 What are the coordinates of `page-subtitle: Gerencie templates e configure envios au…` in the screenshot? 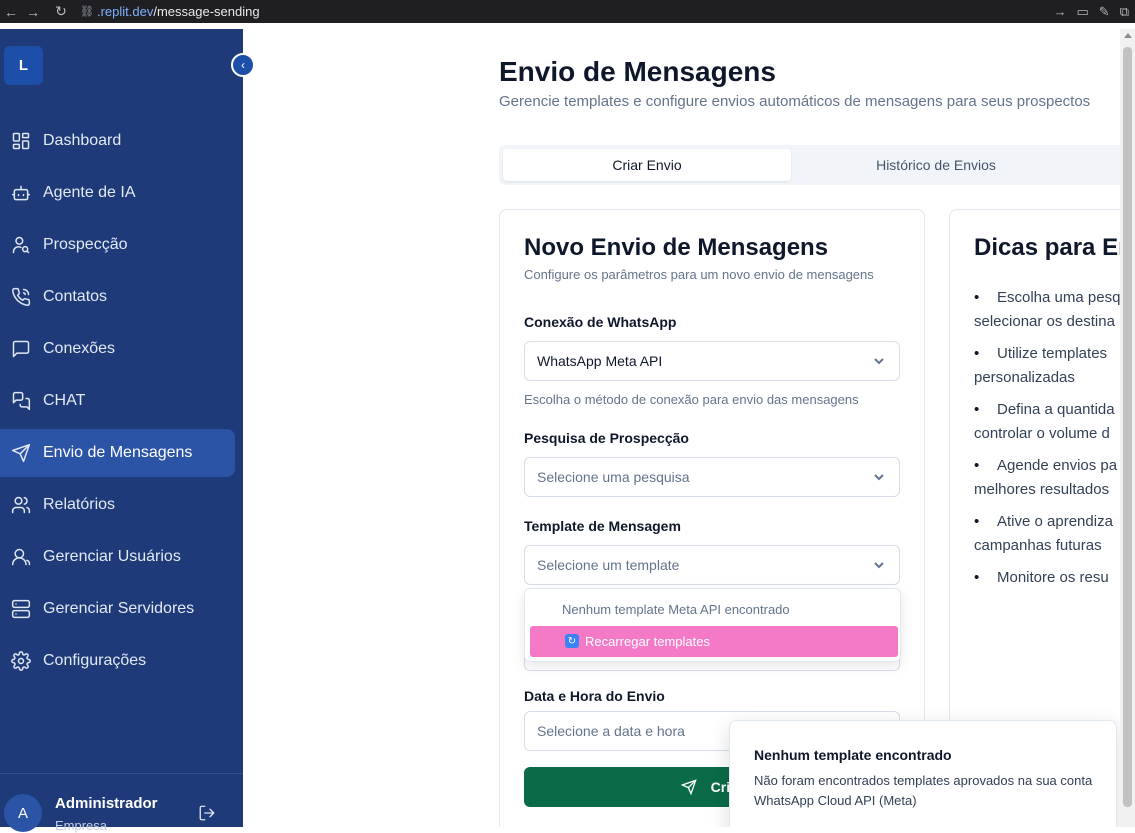 It's located at (795, 101).